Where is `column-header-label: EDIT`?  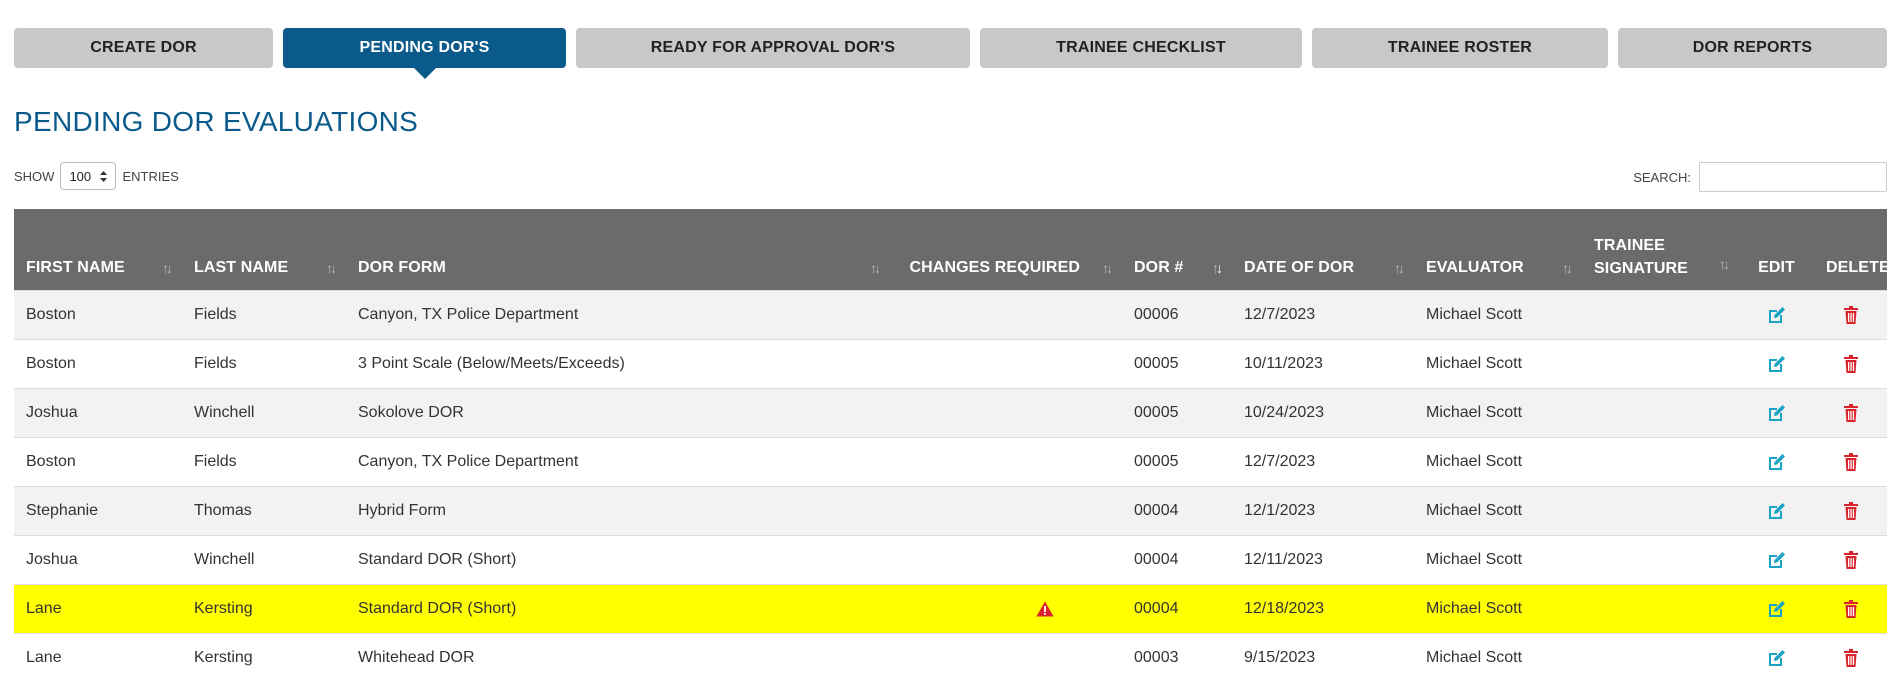 column-header-label: EDIT is located at coordinates (1776, 267).